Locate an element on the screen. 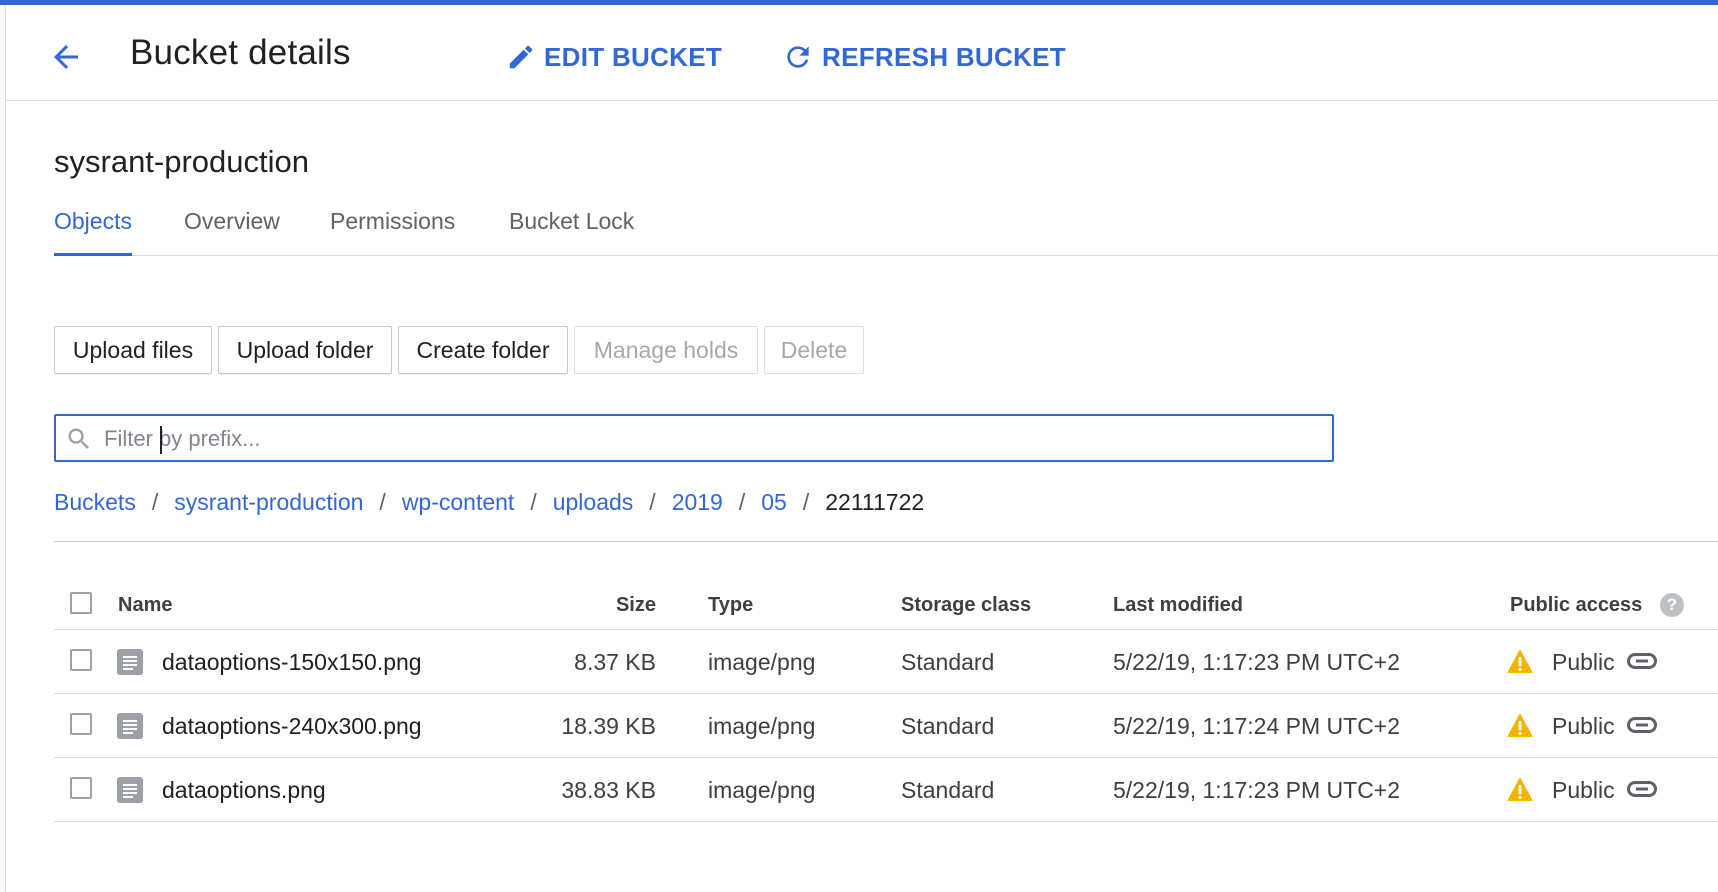  help-icon: ? is located at coordinates (1672, 605).